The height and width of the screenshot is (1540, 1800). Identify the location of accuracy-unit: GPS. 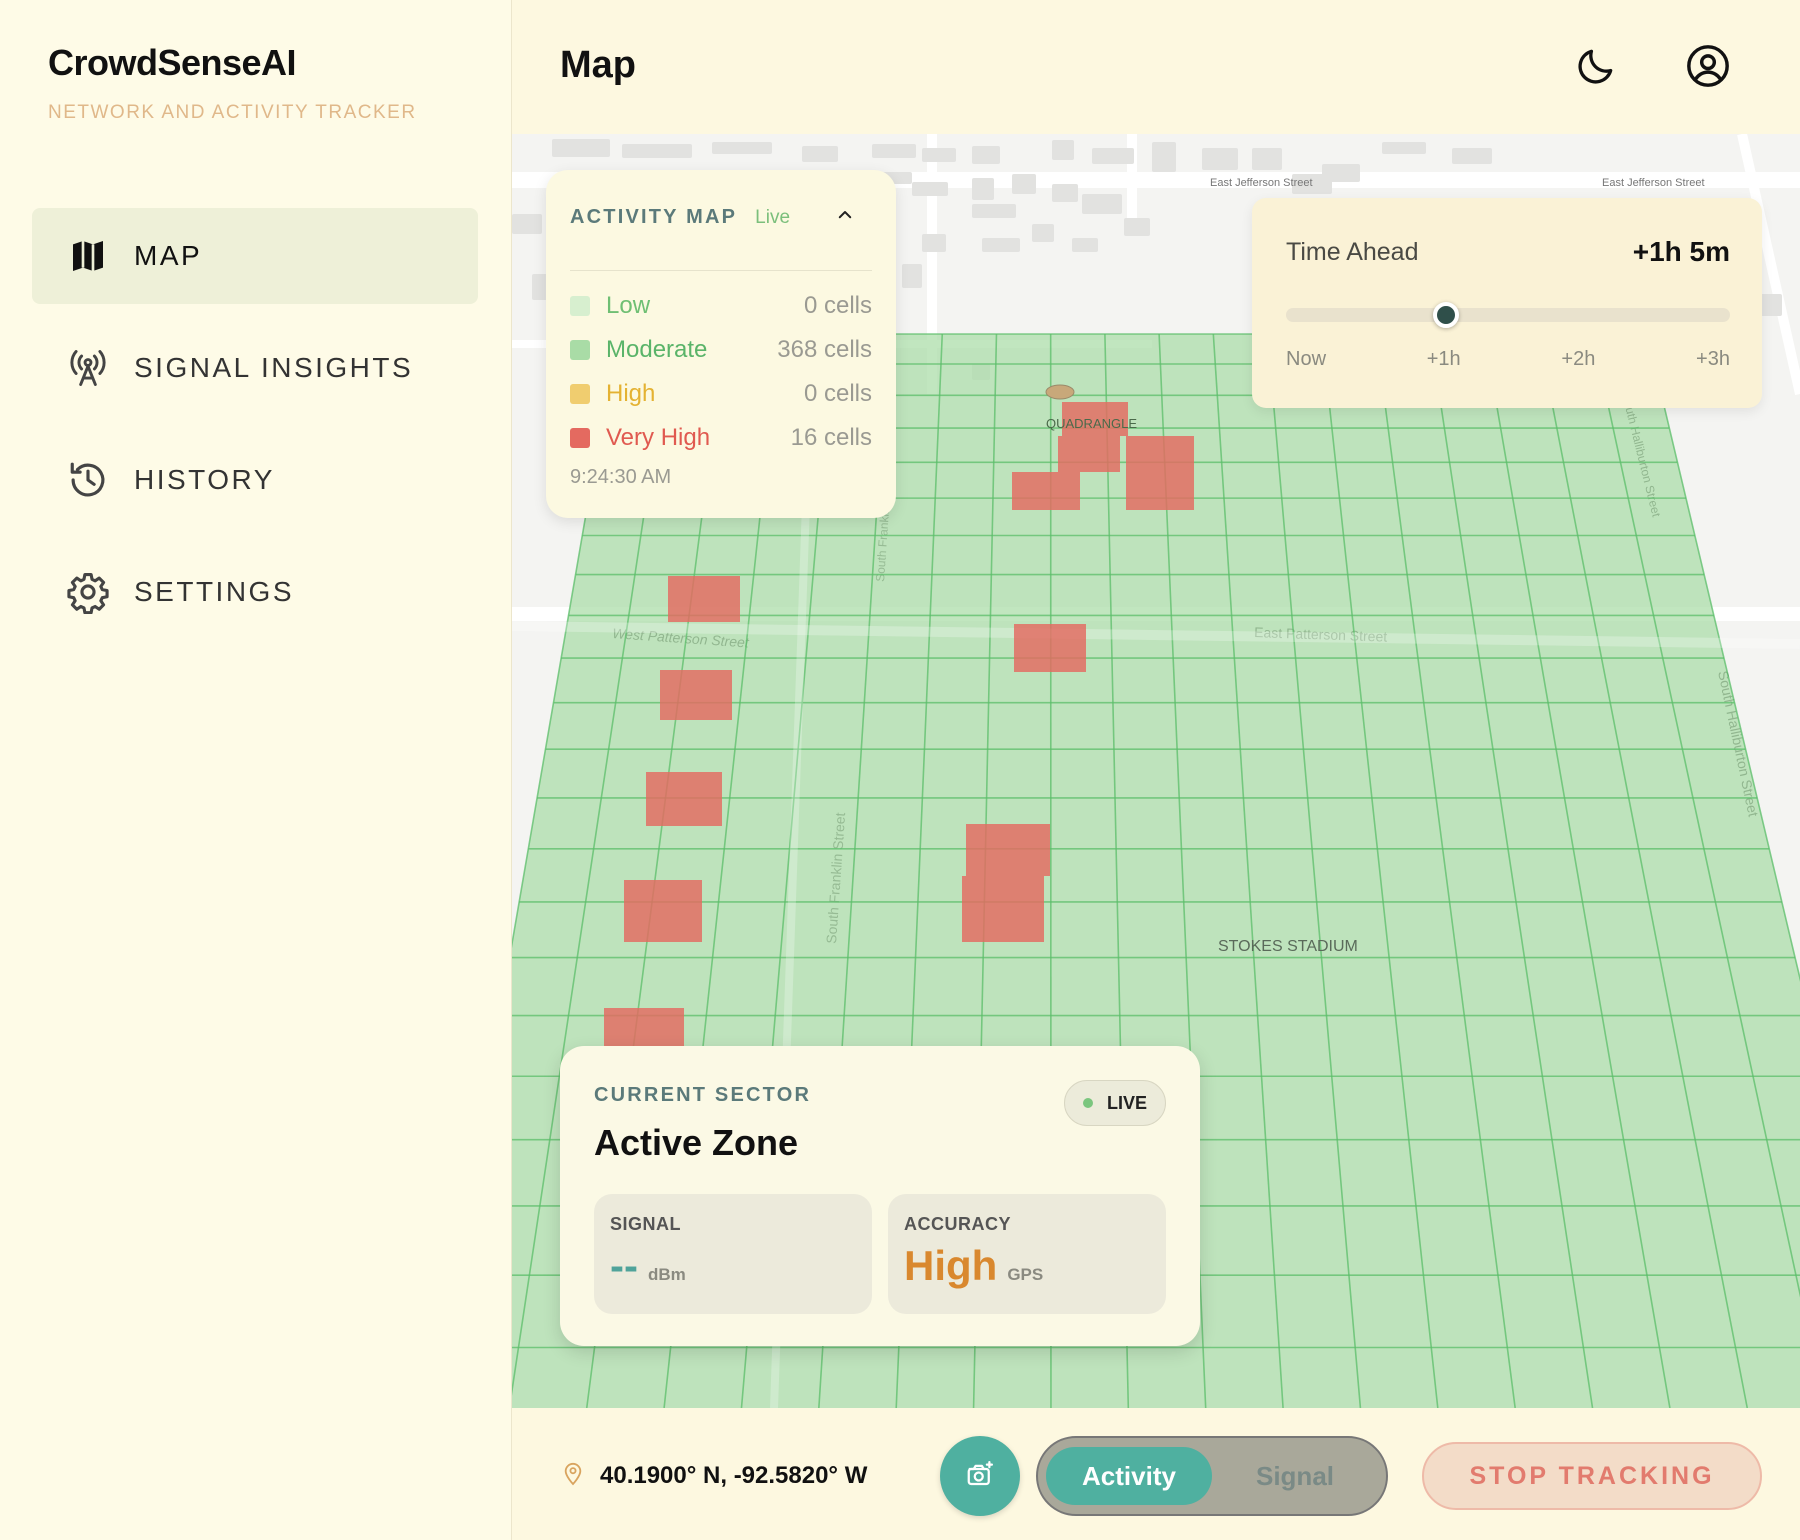
(1025, 1274).